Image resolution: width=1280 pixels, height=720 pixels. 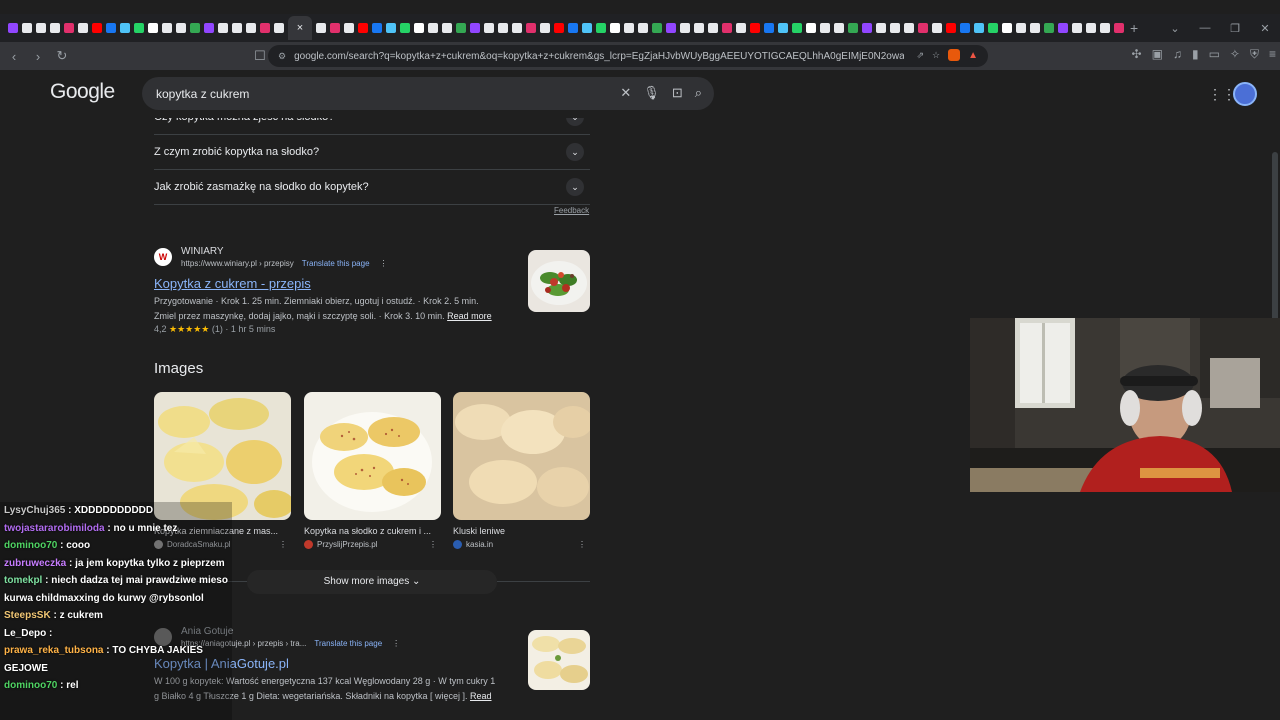 What do you see at coordinates (521, 531) in the screenshot?
I see `image-caption: Kluski leniwe` at bounding box center [521, 531].